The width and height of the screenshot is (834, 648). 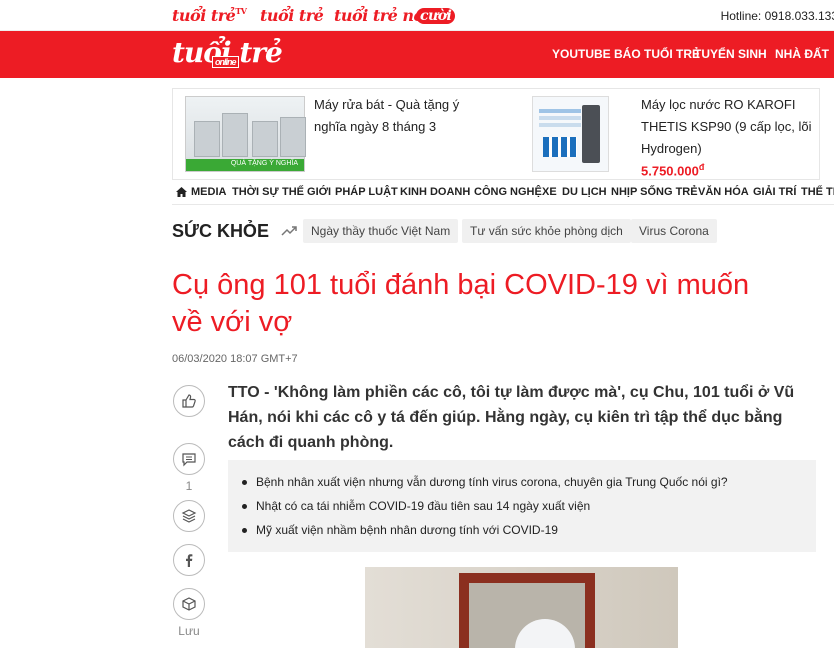 What do you see at coordinates (292, 15) in the screenshot?
I see `brand-tuoitre-cuoituan: tuổi trẻ` at bounding box center [292, 15].